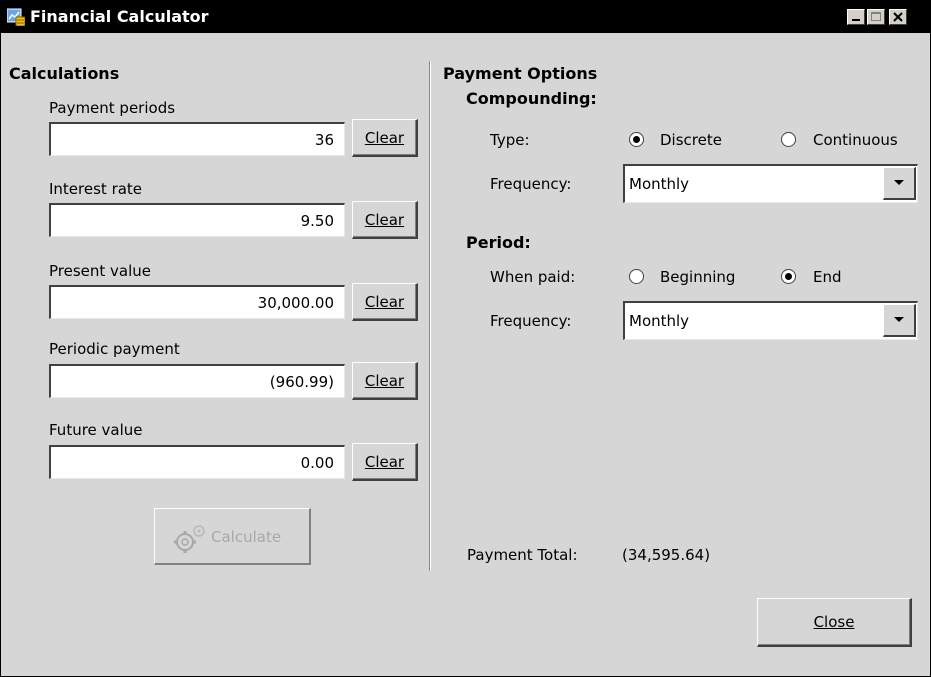  I want to click on clear-interest-rate-button: Clear, so click(385, 220).